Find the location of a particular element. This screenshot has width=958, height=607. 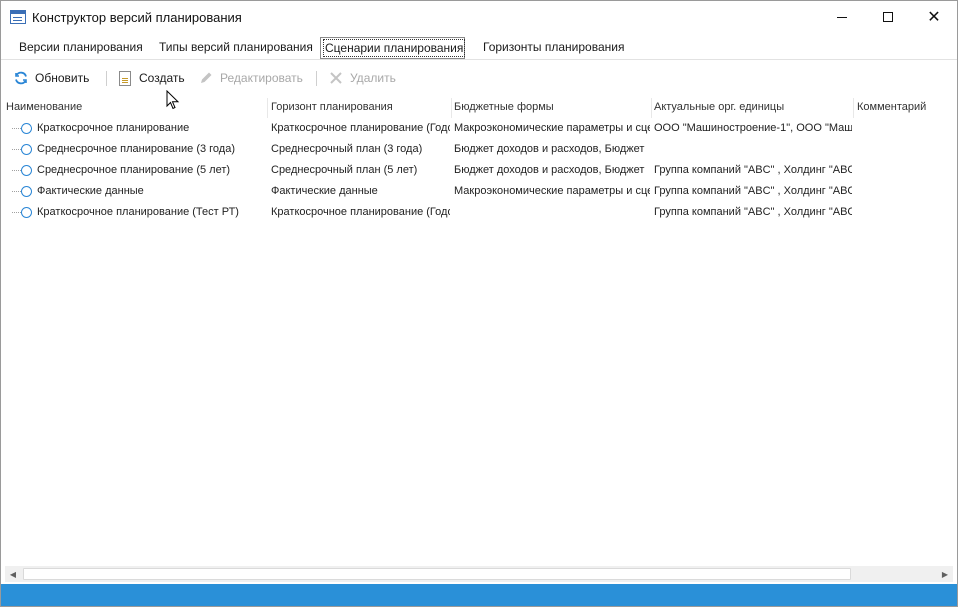

scroll-left-arrow-icon: ◀ is located at coordinates (13, 574).